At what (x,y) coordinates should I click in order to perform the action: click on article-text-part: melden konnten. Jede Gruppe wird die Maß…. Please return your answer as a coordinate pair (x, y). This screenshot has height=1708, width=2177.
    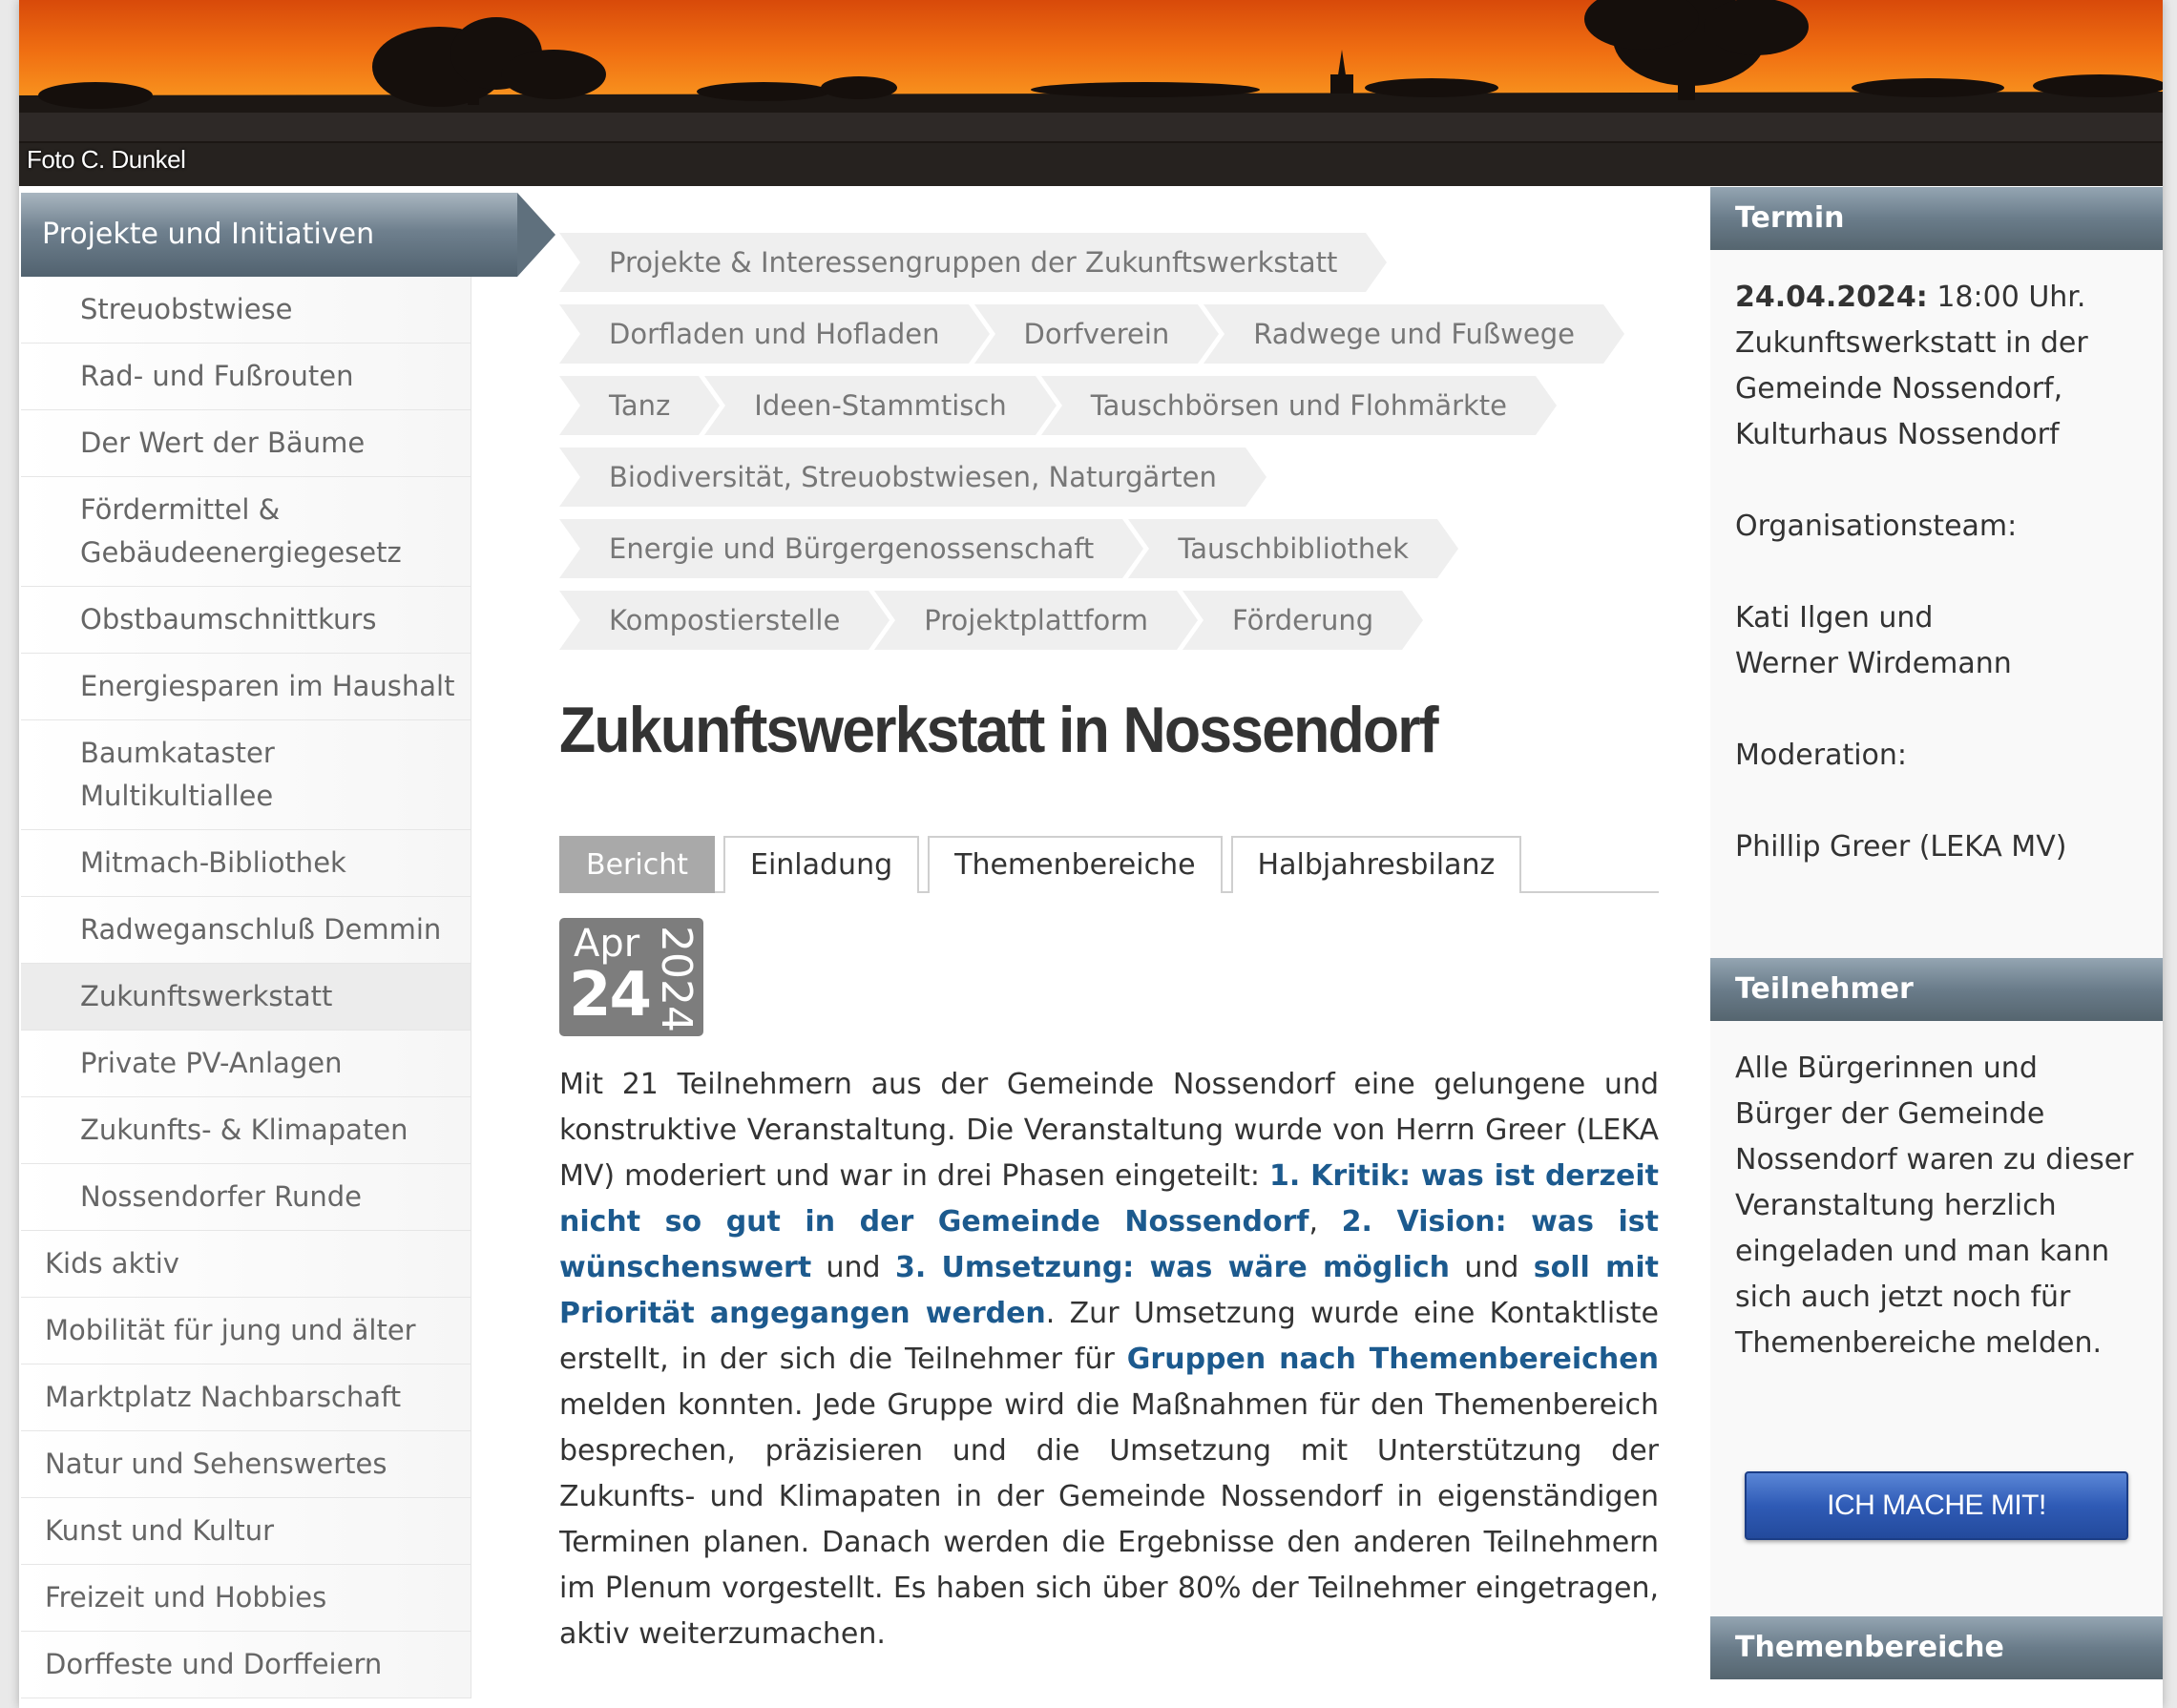
    Looking at the image, I should click on (1109, 1519).